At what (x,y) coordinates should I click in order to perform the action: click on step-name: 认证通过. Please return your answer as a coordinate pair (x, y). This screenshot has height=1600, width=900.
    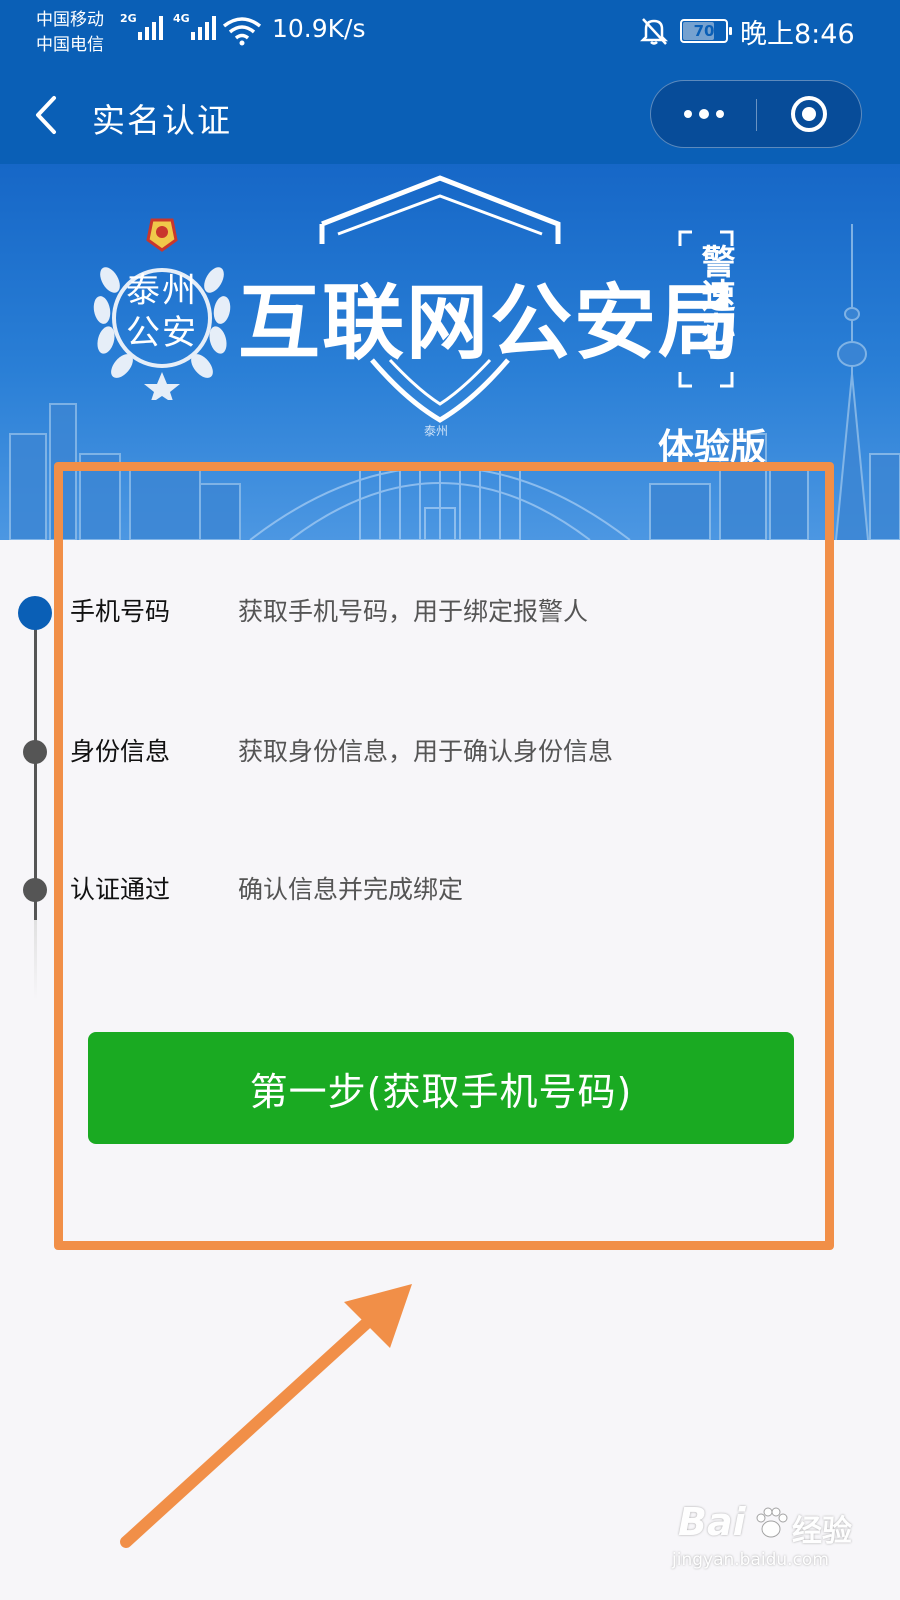
    Looking at the image, I should click on (120, 889).